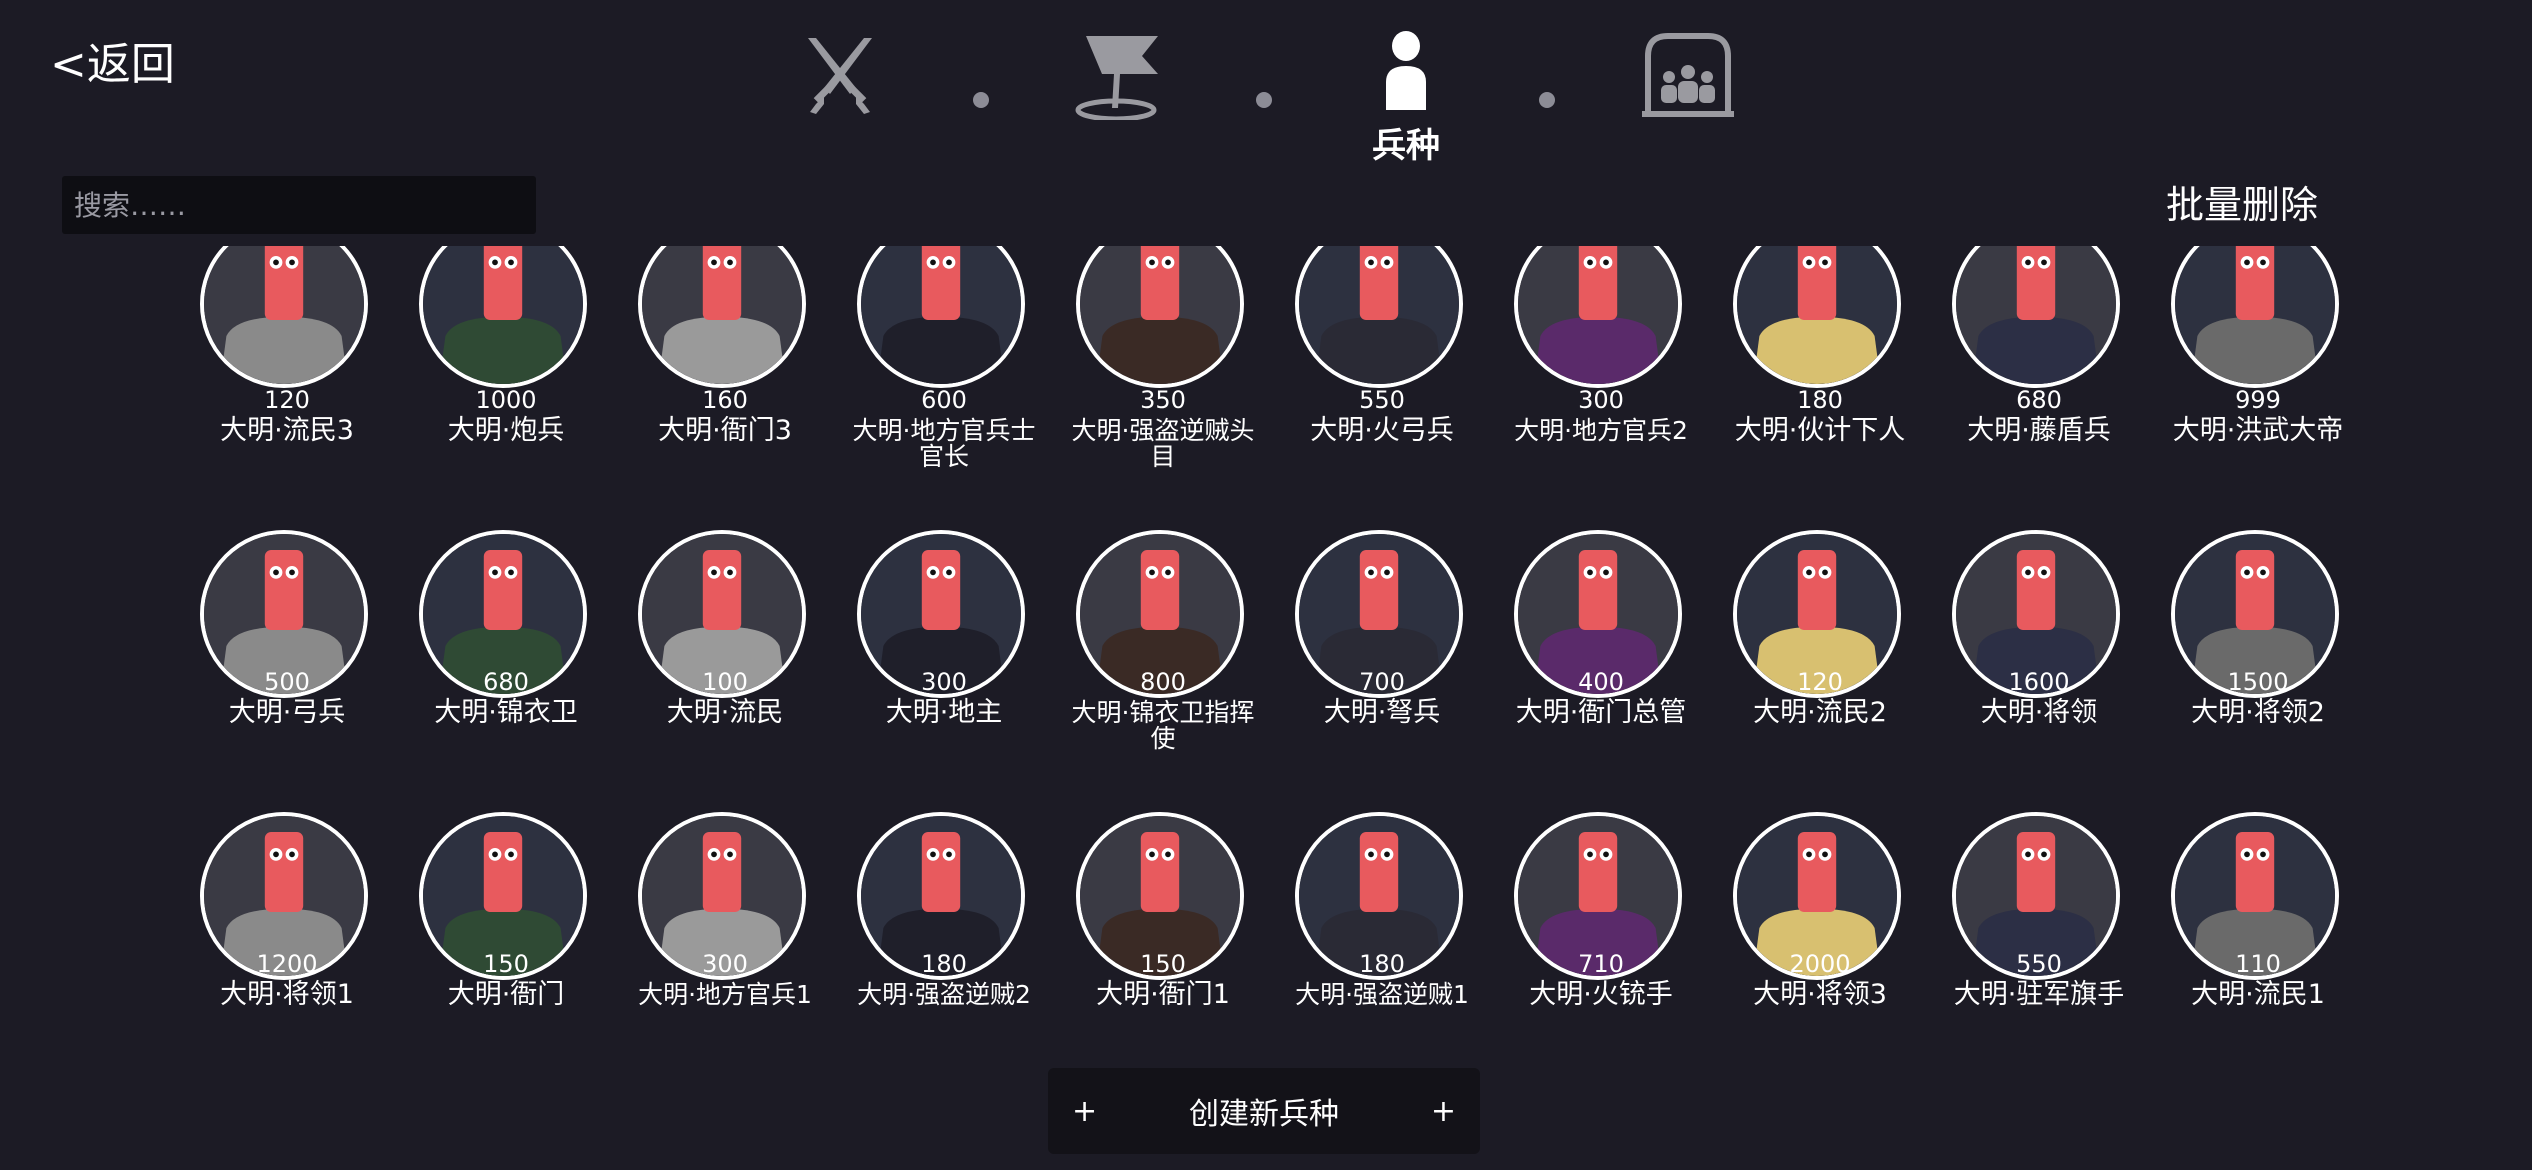  What do you see at coordinates (287, 668) in the screenshot?
I see `unit-card: 500 大明·弓兵` at bounding box center [287, 668].